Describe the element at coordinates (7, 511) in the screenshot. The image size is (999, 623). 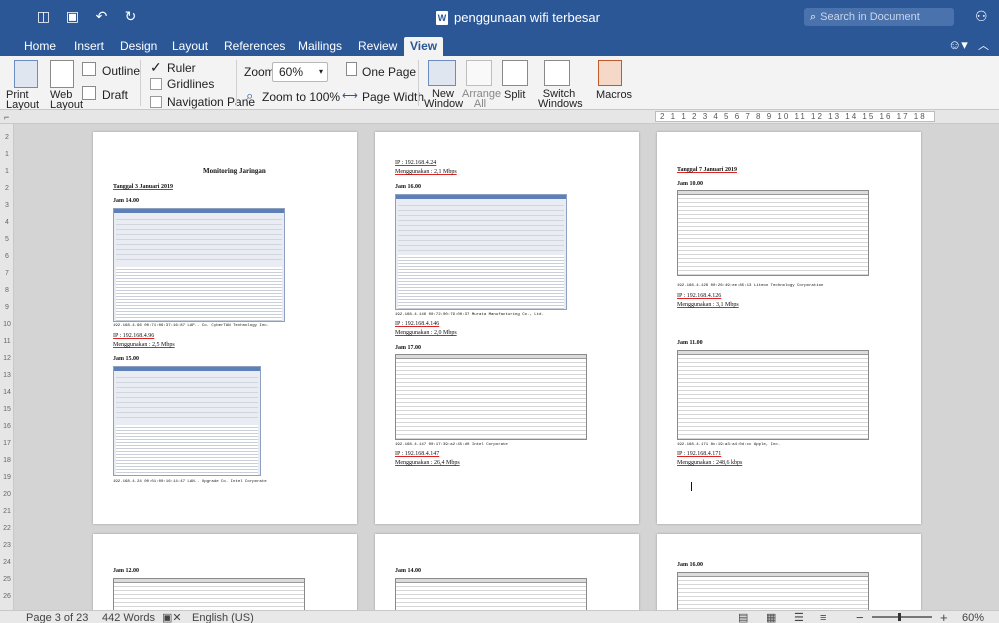
I see `vertical-ruler-number: 21` at that location.